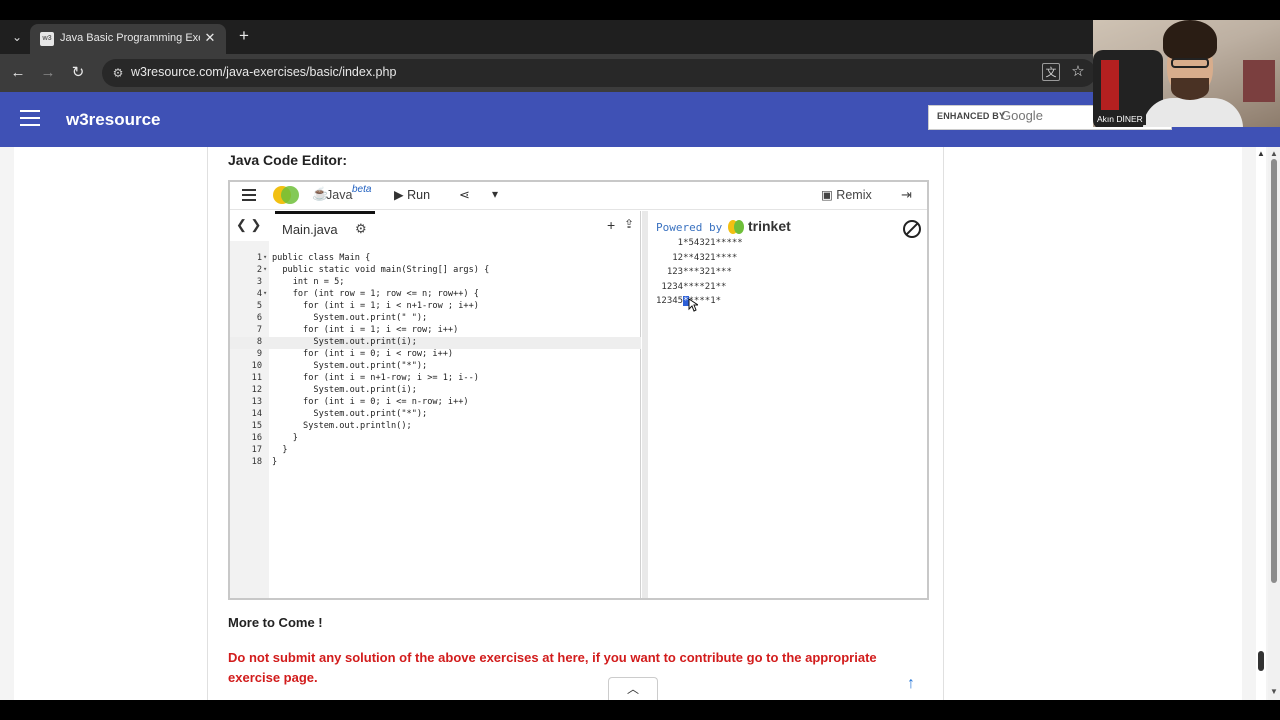  Describe the element at coordinates (435, 427) in the screenshot. I see `code-line: 15 System.out.println();` at that location.